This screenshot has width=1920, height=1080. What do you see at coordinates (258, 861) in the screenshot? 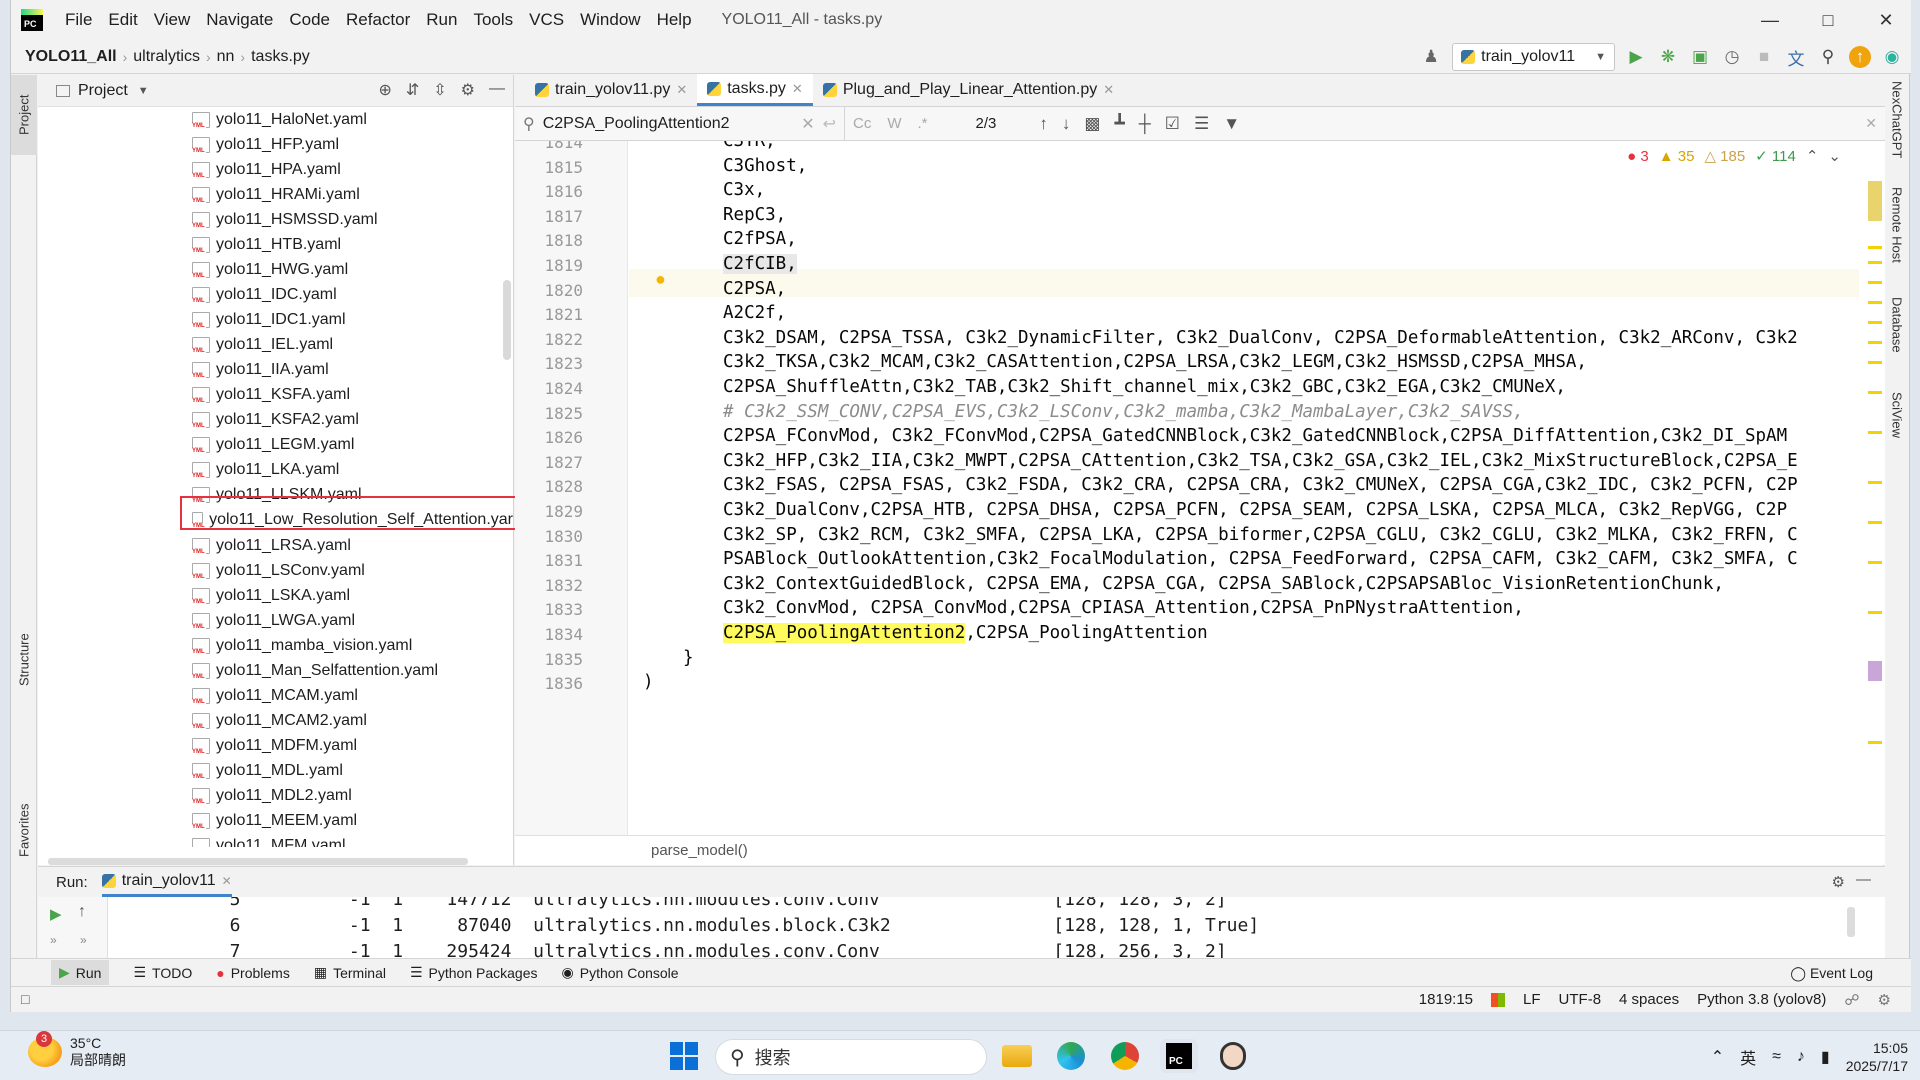
I see `scrollbar-horizontal` at bounding box center [258, 861].